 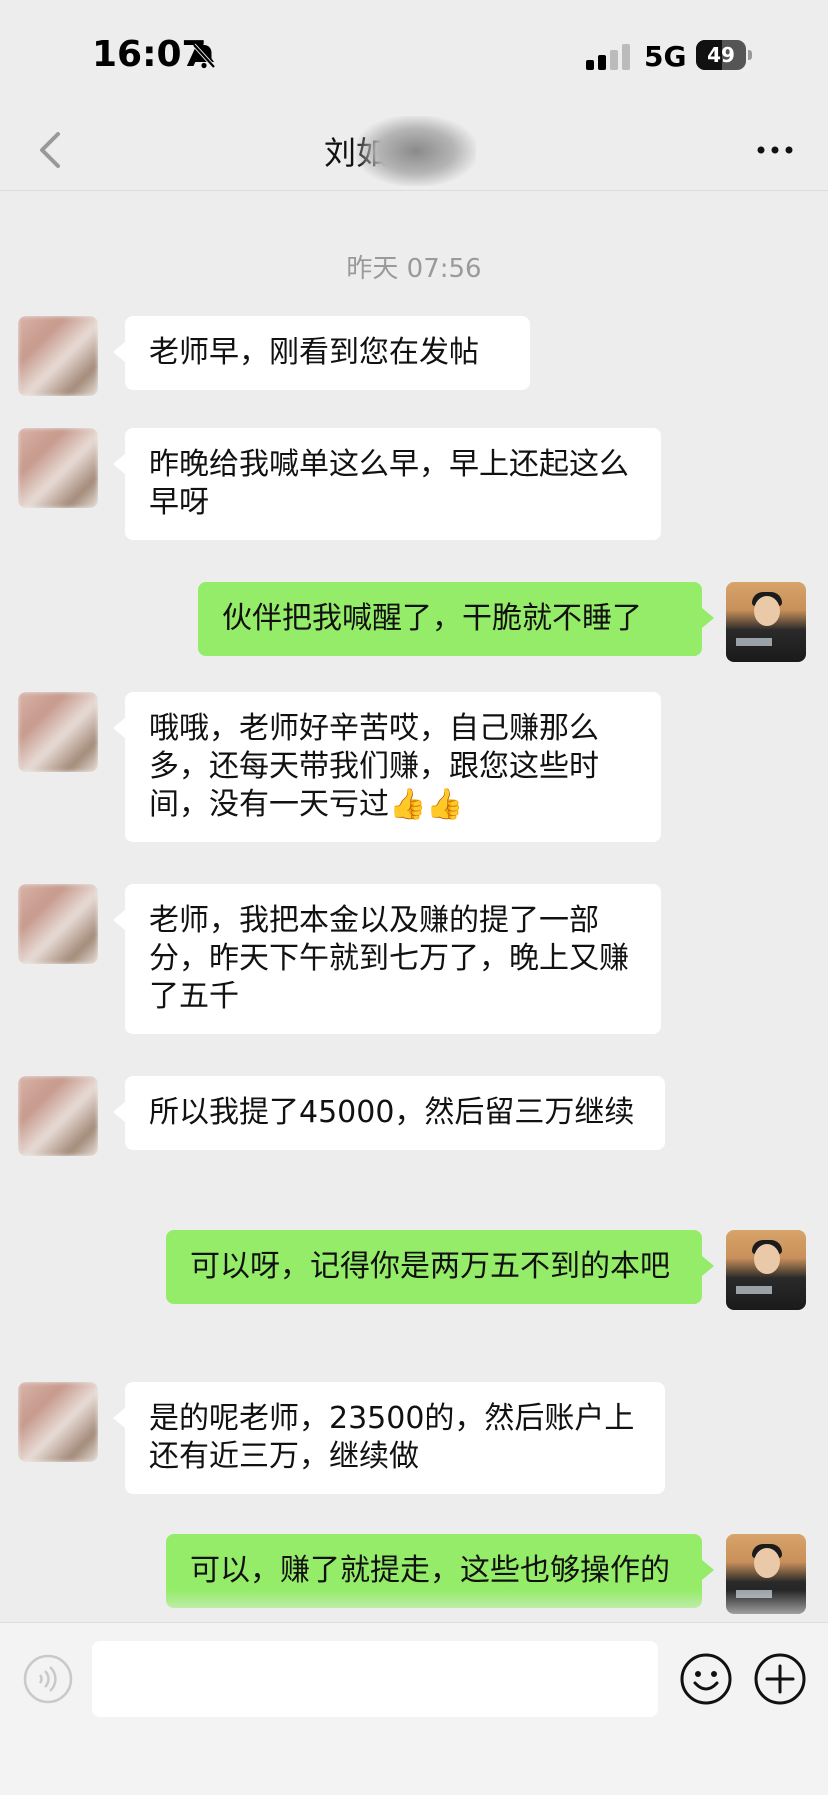 I want to click on back-button, so click(x=58, y=150).